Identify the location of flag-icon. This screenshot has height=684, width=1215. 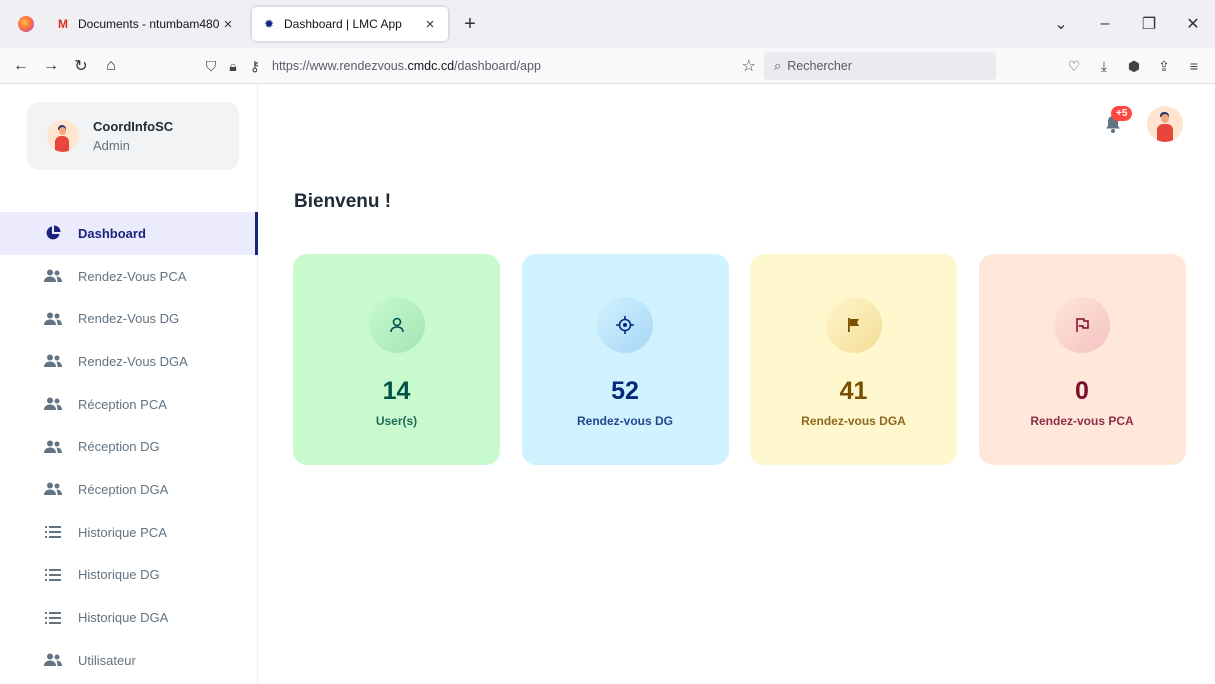
(853, 325).